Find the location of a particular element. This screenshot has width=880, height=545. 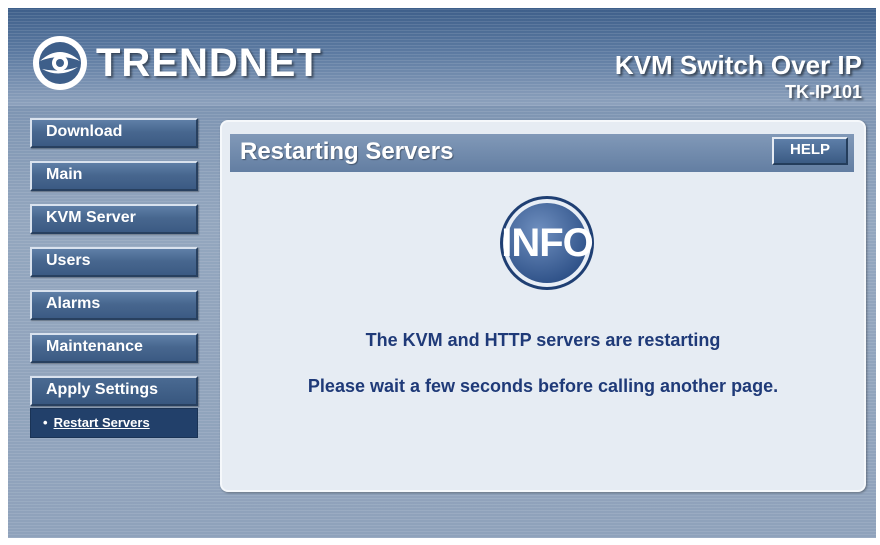

info-badge-label: INFO is located at coordinates (547, 243).